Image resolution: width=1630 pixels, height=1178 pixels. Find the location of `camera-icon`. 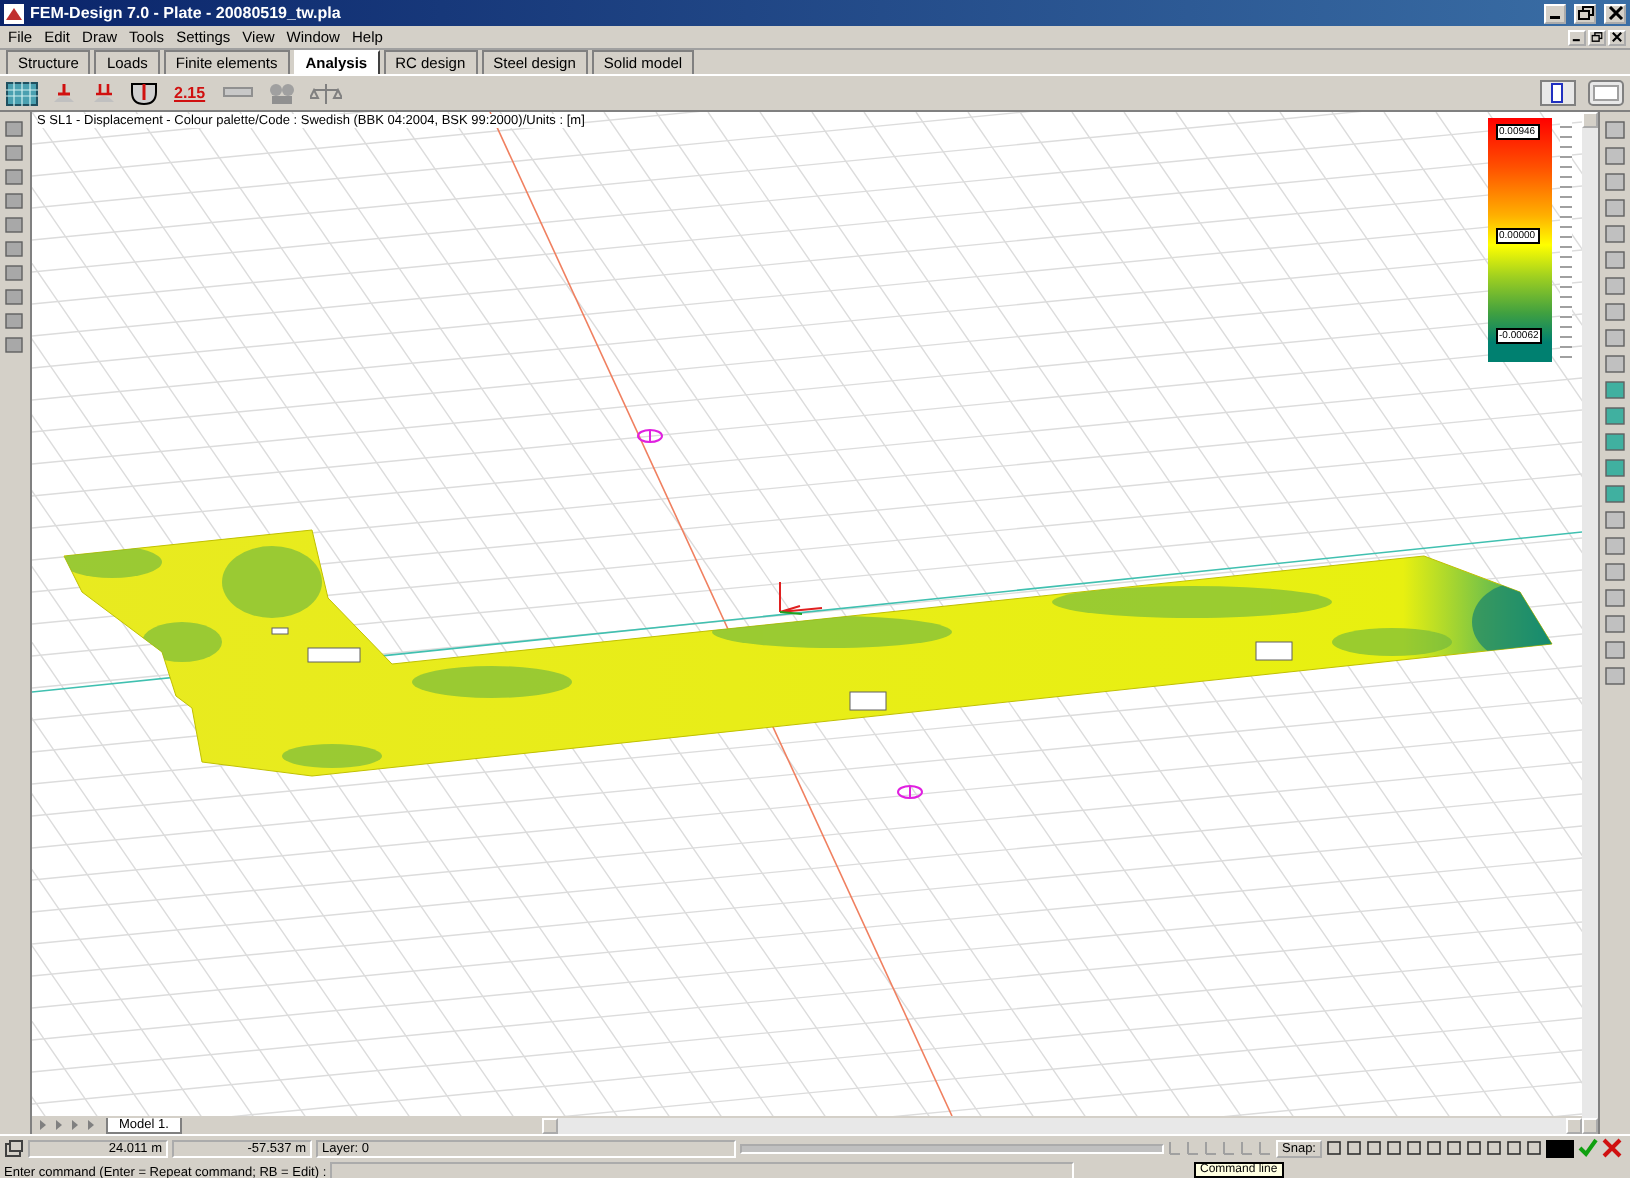

camera-icon is located at coordinates (281, 93).